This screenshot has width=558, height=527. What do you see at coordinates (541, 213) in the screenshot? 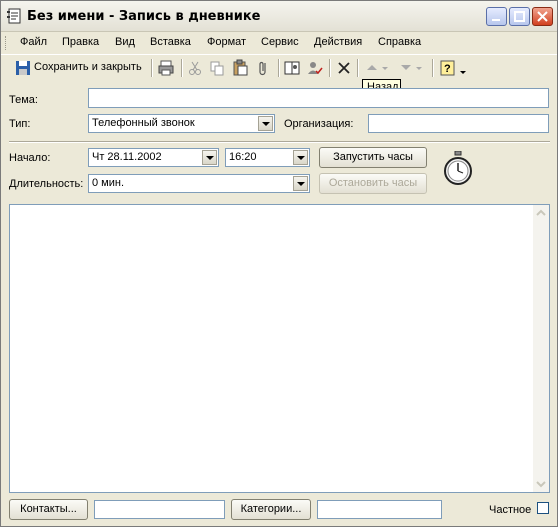
I see `scroll-up-icon` at bounding box center [541, 213].